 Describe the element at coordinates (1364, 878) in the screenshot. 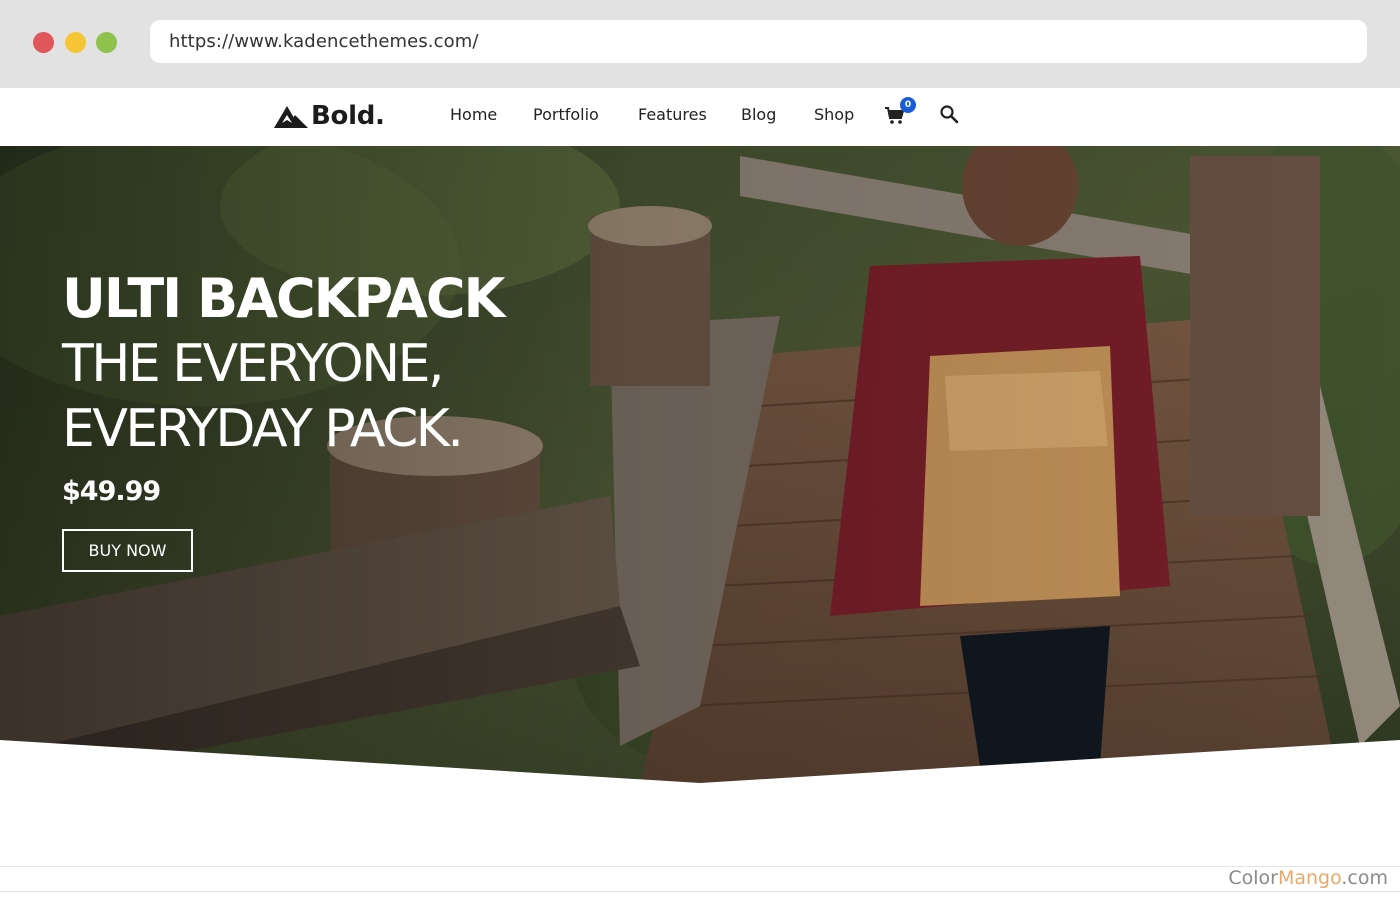

I see `watermark-part3: .com` at that location.